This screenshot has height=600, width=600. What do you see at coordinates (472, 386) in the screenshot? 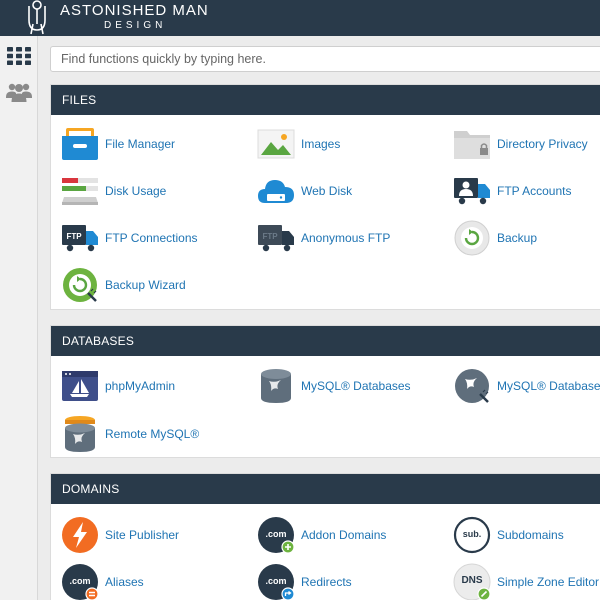
I see `mysql-database-wizard-icon` at bounding box center [472, 386].